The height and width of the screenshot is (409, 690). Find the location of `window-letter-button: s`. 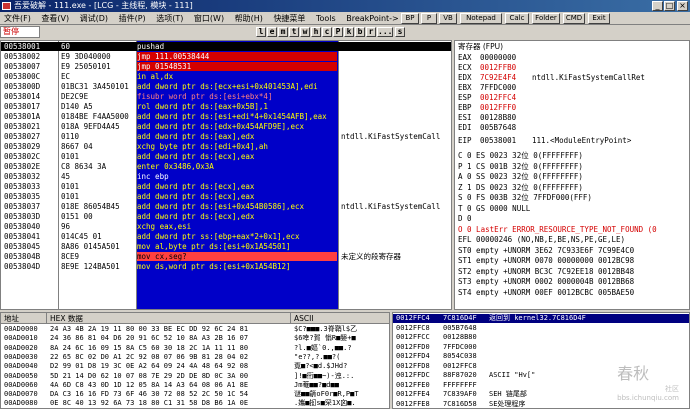

window-letter-button: s is located at coordinates (400, 32).